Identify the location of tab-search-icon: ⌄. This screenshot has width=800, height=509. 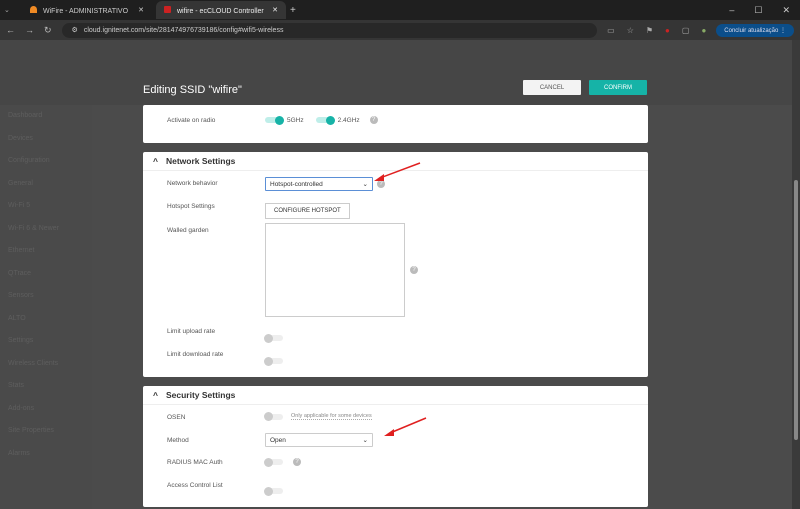
(11, 10).